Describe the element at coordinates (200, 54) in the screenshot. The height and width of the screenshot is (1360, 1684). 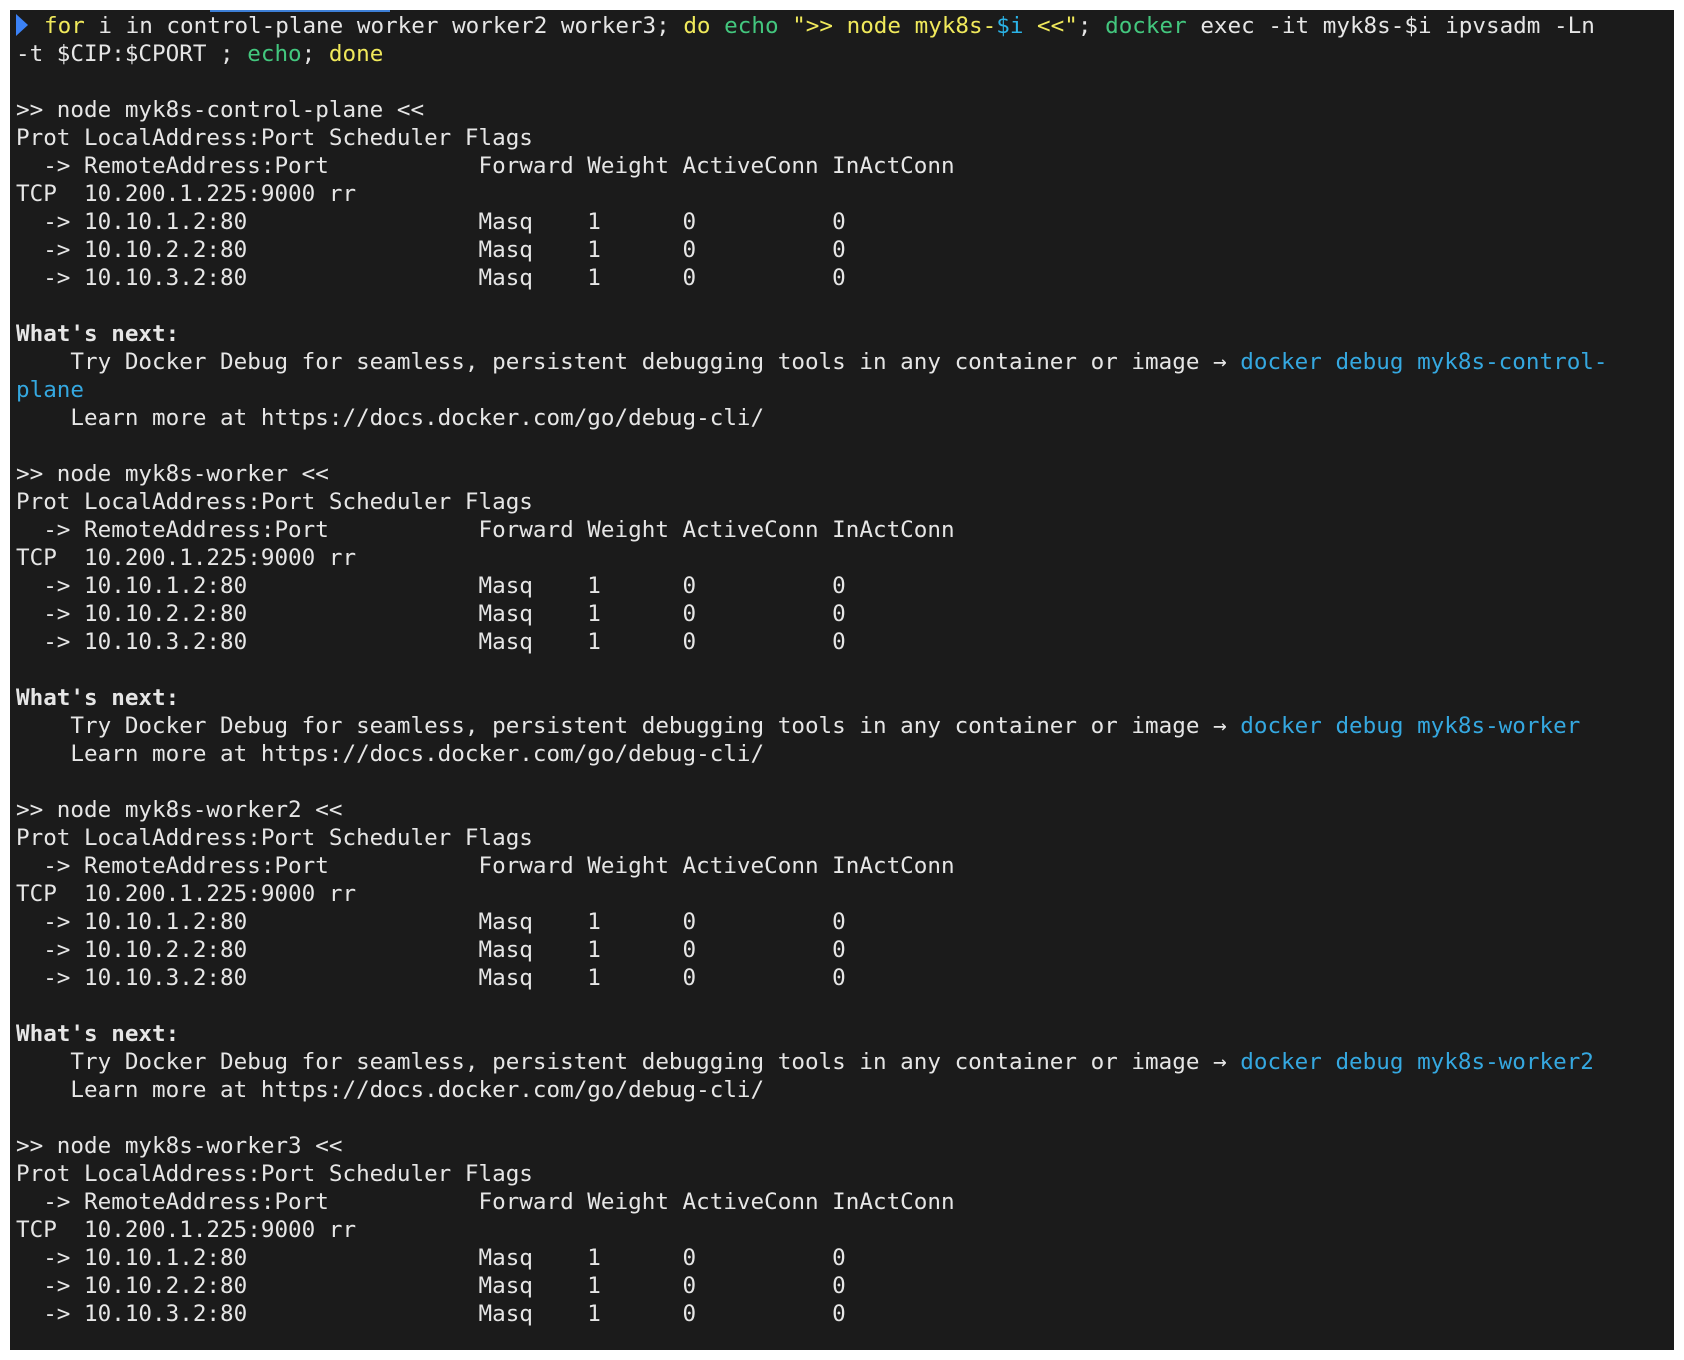
I see `command-line-2: -t $CIP:$CPORT ; echo; done` at that location.